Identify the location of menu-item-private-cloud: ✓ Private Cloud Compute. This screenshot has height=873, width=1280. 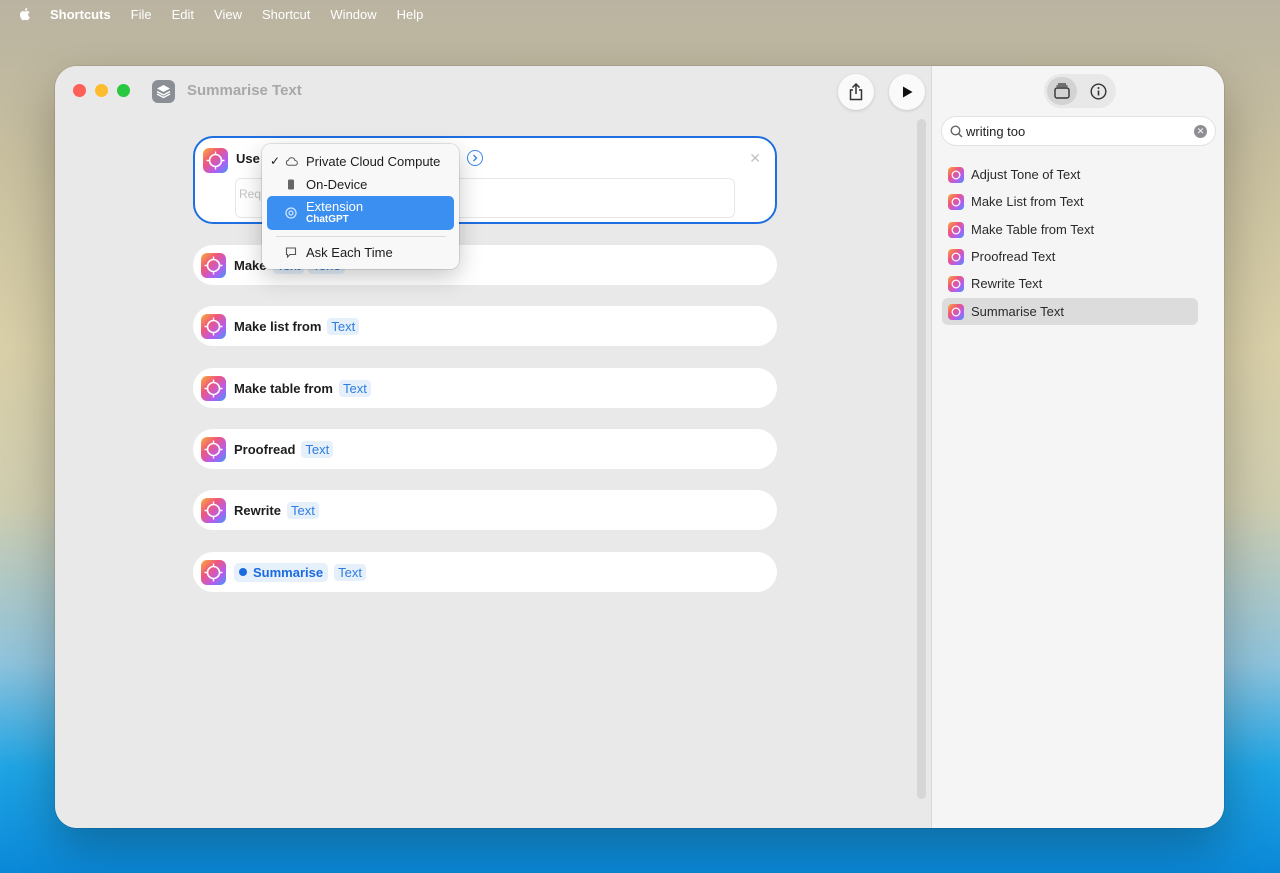
(360, 161).